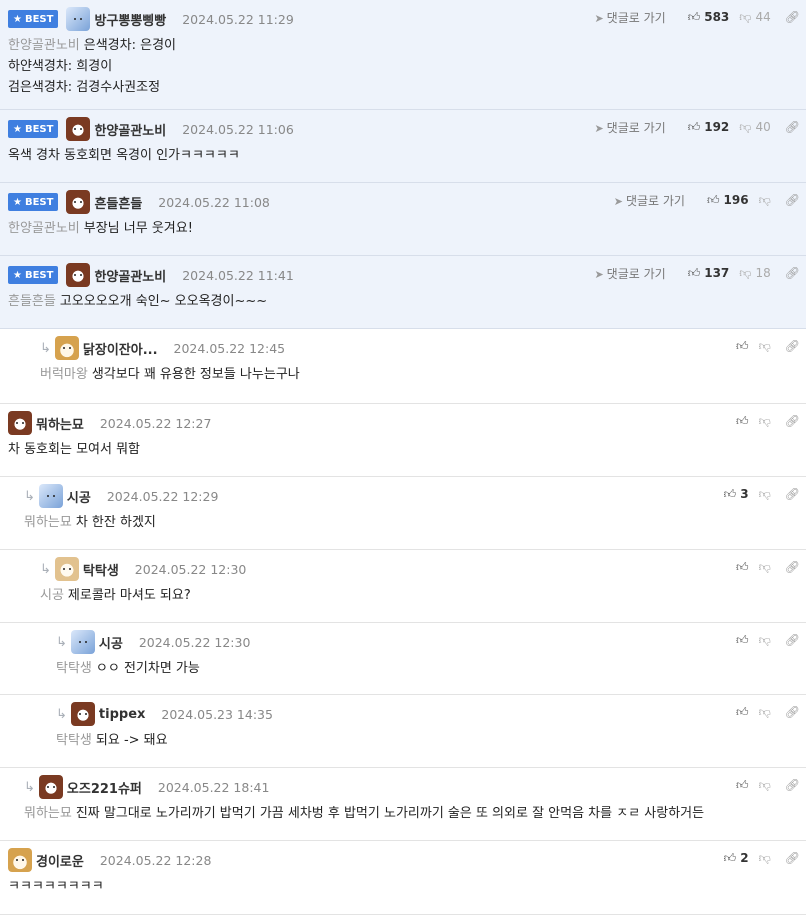 Image resolution: width=806 pixels, height=915 pixels. What do you see at coordinates (717, 17) in the screenshot?
I see `upvote-count: 583` at bounding box center [717, 17].